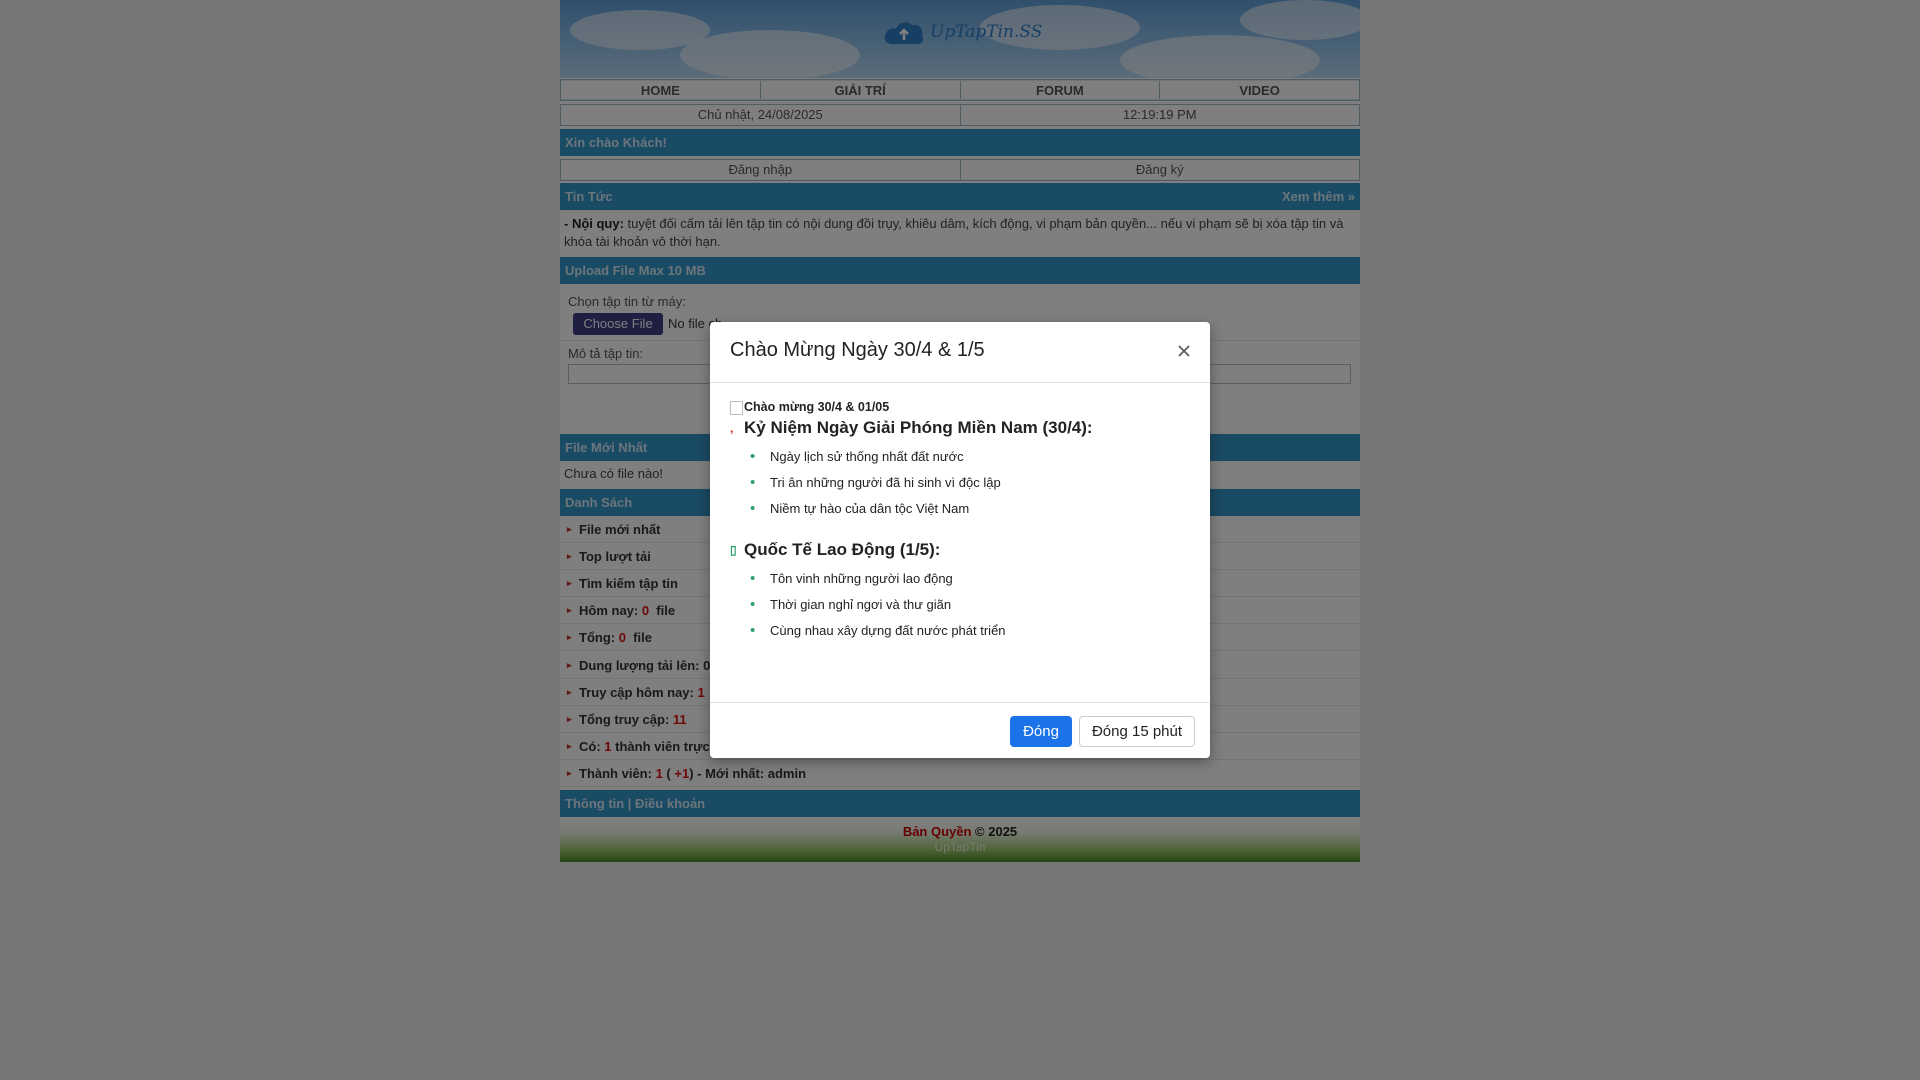 The width and height of the screenshot is (1920, 1080). Describe the element at coordinates (861, 604) in the screenshot. I see `list-item-text: Thời gian nghỉ ngơi và thư giãn` at that location.